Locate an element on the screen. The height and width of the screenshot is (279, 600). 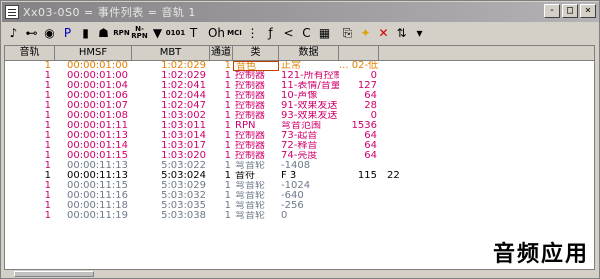
column-header-3: 通道 is located at coordinates (221, 53).